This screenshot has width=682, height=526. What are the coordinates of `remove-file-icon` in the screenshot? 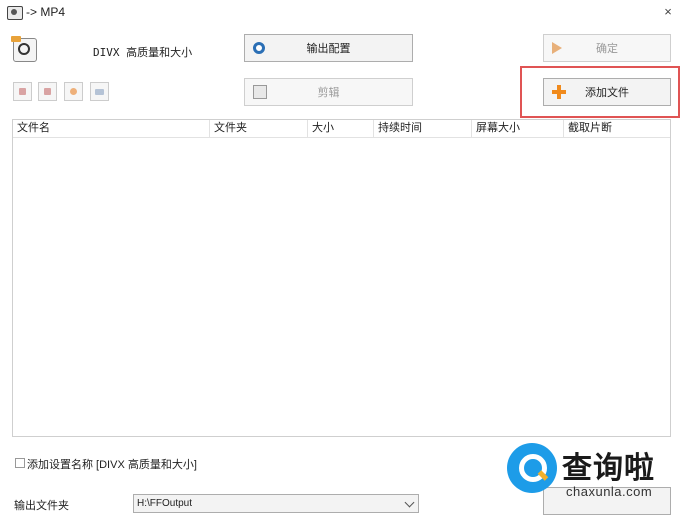 It's located at (22, 91).